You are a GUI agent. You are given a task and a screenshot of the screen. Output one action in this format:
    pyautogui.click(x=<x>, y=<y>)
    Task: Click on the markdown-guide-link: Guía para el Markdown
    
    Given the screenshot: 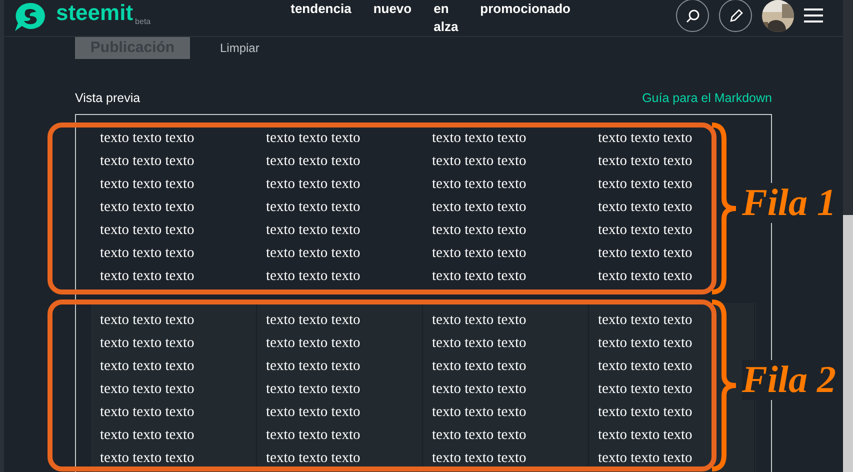 What is the action you would take?
    pyautogui.click(x=707, y=98)
    